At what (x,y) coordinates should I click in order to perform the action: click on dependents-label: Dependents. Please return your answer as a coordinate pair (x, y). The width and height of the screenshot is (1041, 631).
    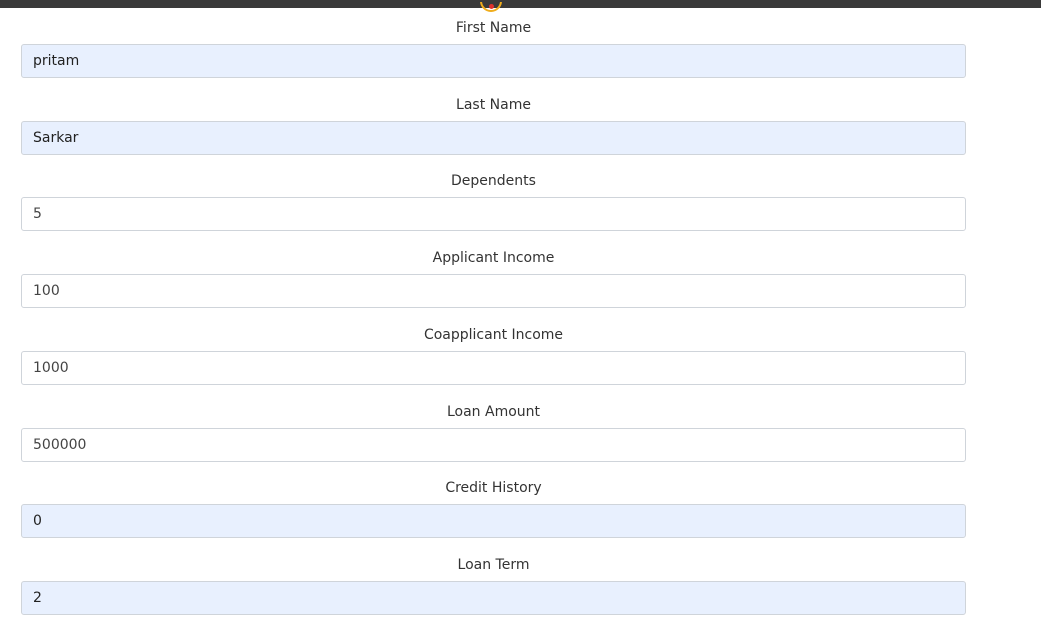
    Looking at the image, I should click on (493, 181).